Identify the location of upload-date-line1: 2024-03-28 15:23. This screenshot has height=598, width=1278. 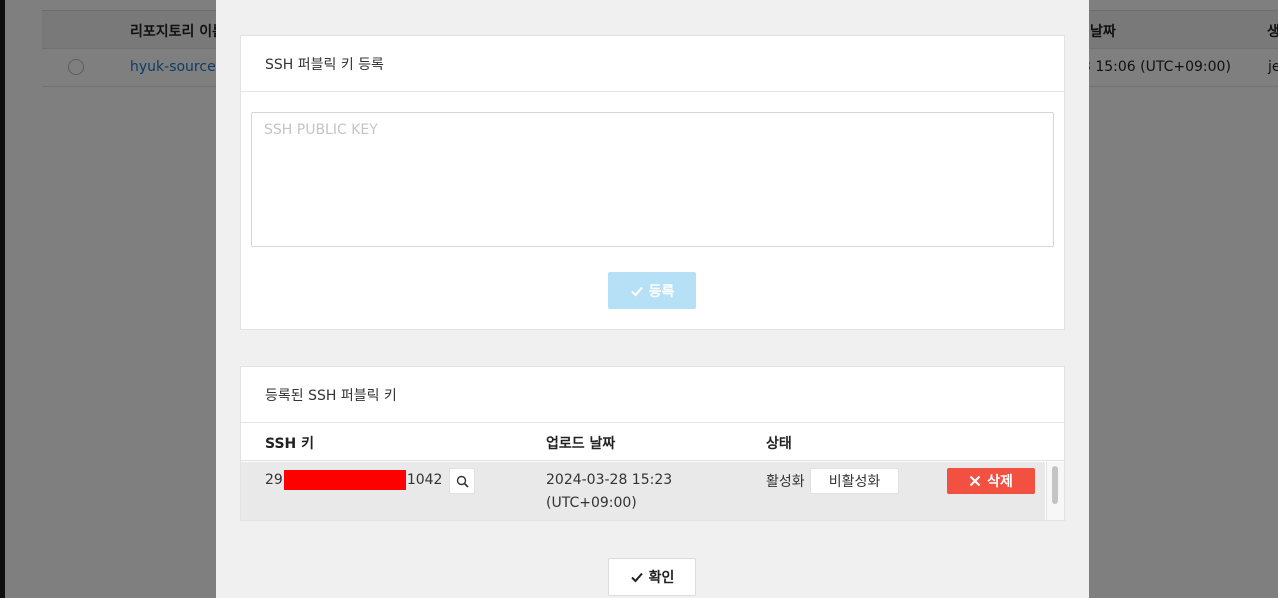
(609, 480).